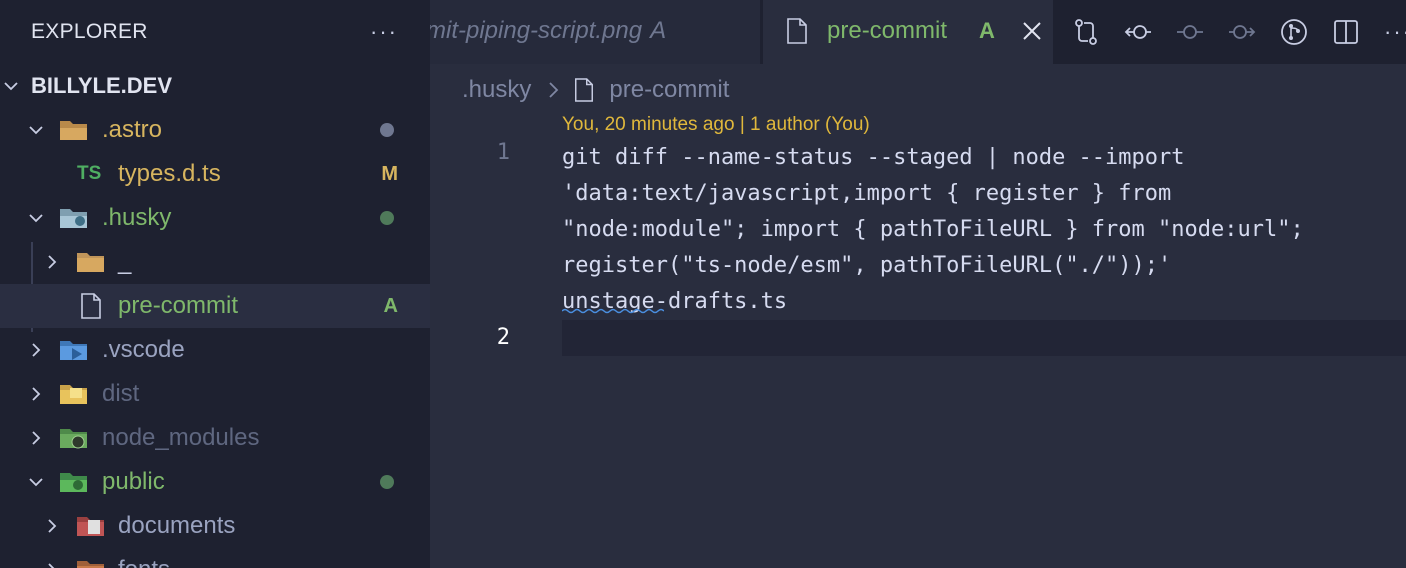  Describe the element at coordinates (613, 311) in the screenshot. I see `spelling-squiggle` at that location.